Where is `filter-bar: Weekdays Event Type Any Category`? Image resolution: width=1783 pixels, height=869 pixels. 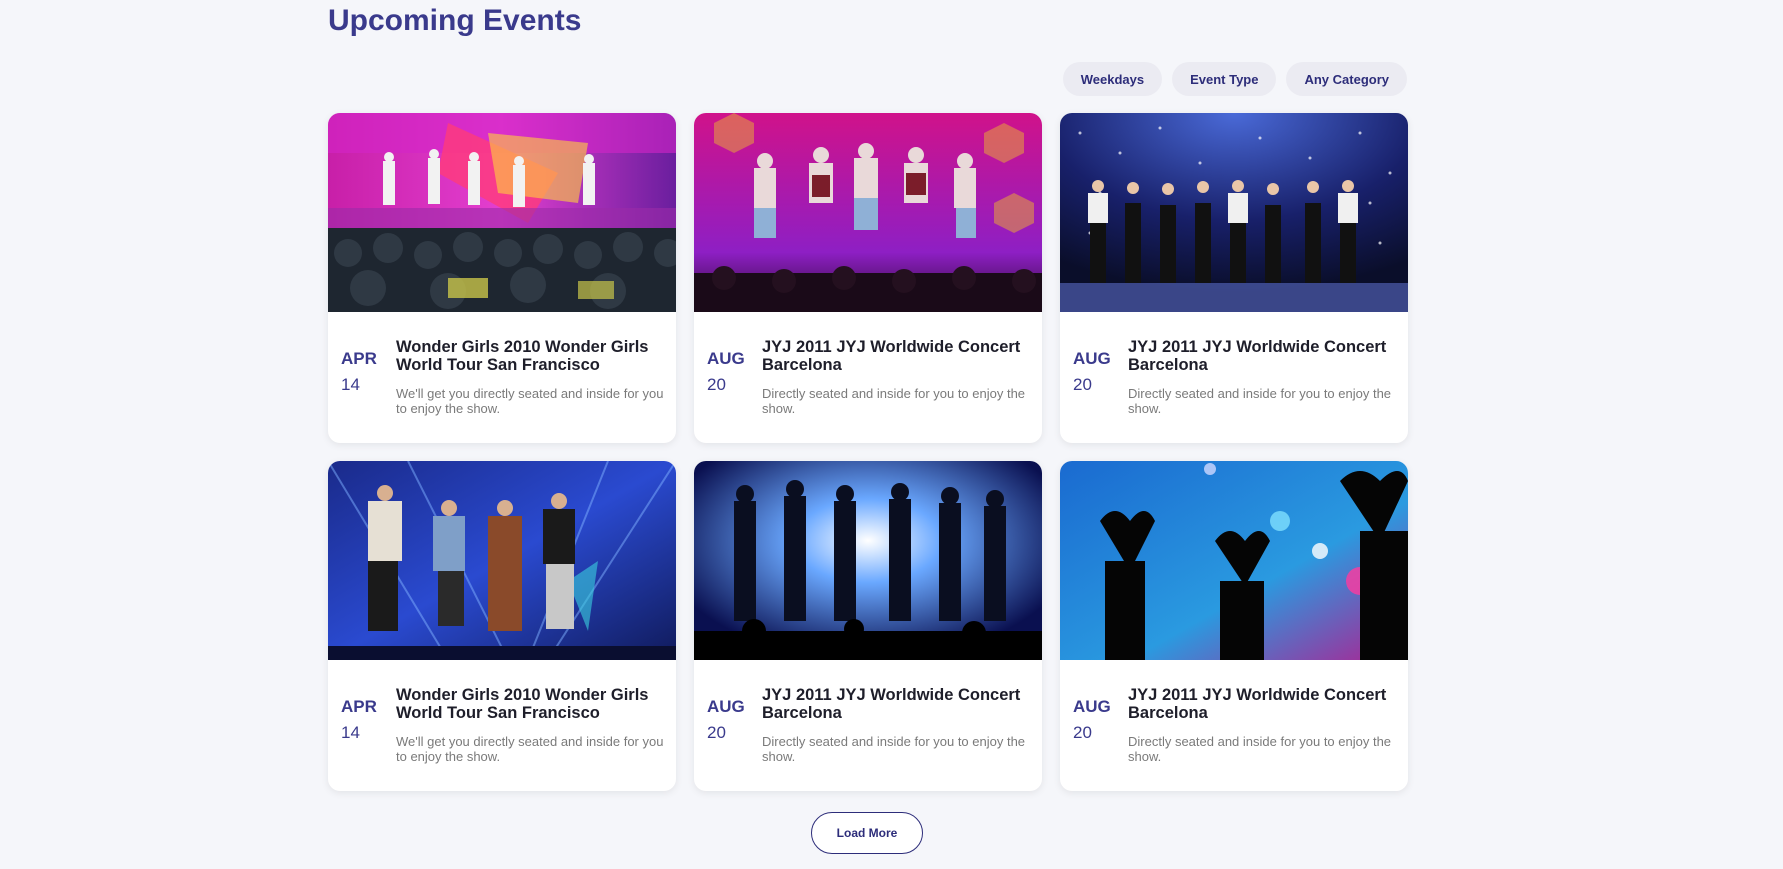
filter-bar: Weekdays Event Type Any Category is located at coordinates (1234, 79).